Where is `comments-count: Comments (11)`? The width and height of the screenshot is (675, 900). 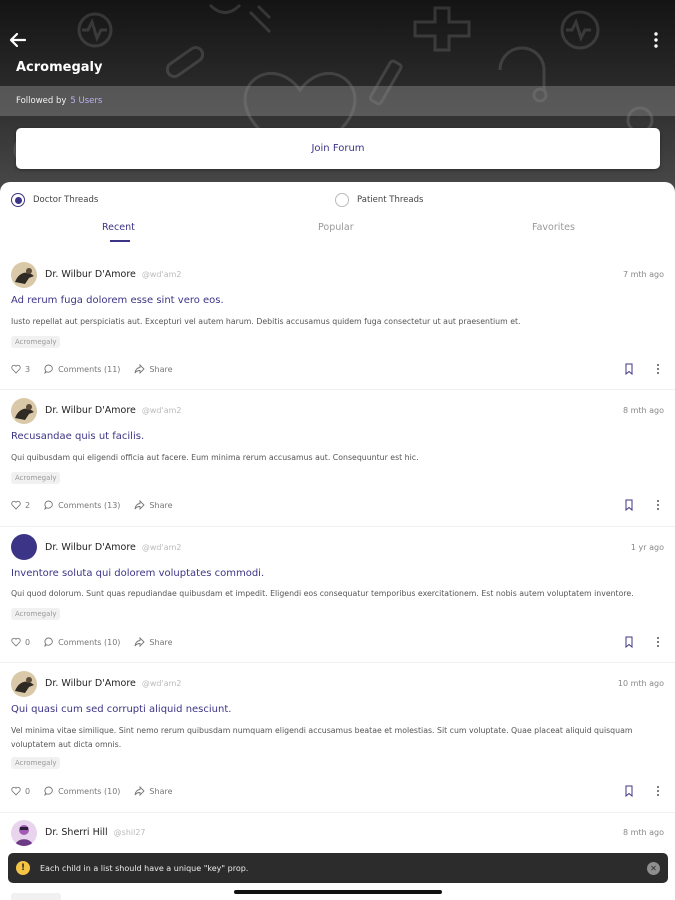 comments-count: Comments (11) is located at coordinates (89, 369).